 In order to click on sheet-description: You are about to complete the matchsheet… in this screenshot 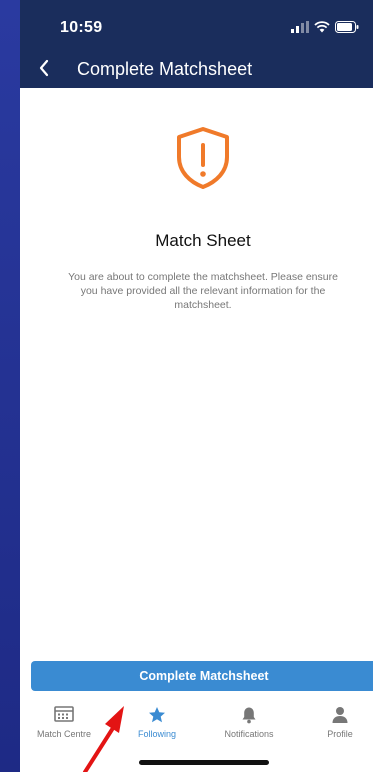, I will do `click(203, 291)`.